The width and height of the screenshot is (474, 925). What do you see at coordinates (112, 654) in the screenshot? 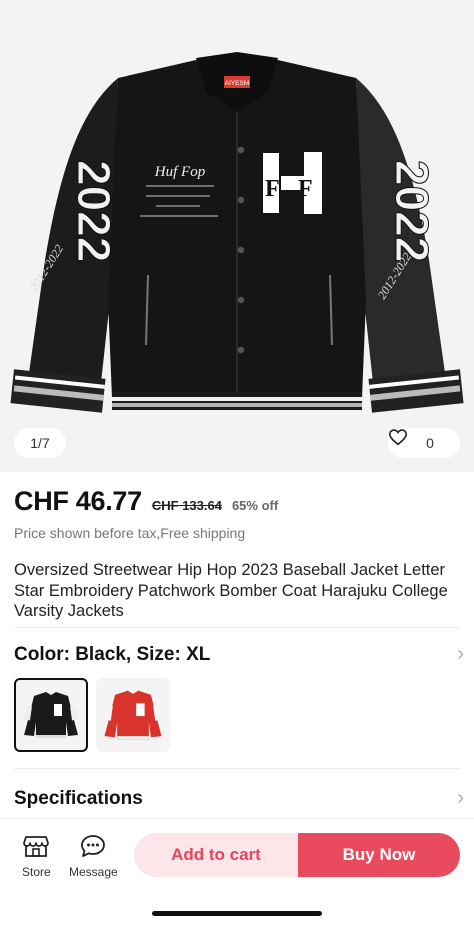
I see `variant-label: Color: Black, Size: XL` at bounding box center [112, 654].